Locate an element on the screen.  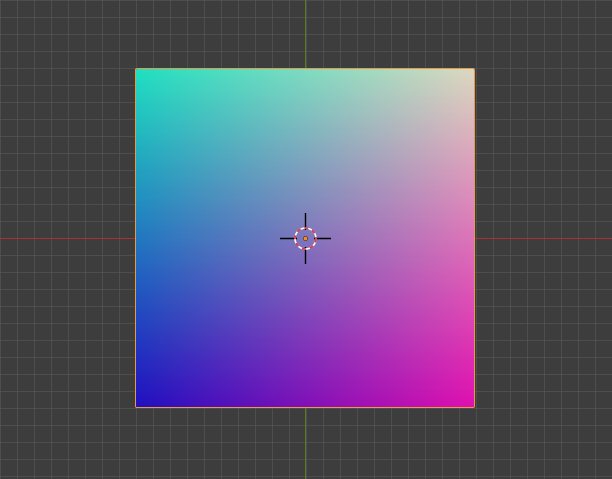
3d-cursor-icon is located at coordinates (305, 238).